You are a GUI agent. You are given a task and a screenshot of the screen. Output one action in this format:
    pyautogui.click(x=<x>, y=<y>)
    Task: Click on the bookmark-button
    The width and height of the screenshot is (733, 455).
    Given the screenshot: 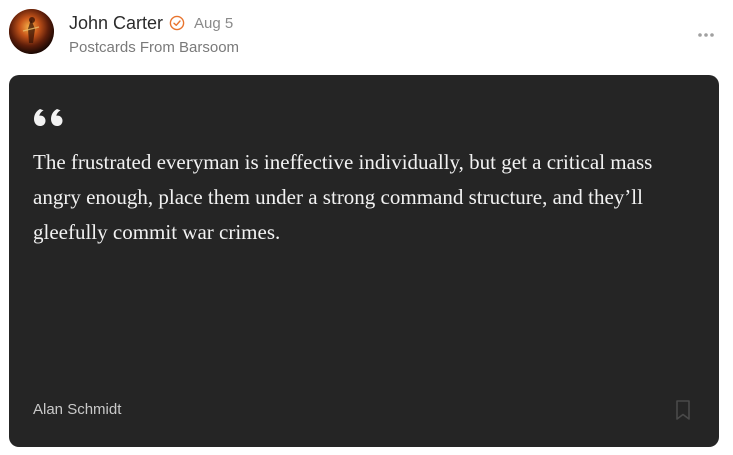 What is the action you would take?
    pyautogui.click(x=683, y=410)
    